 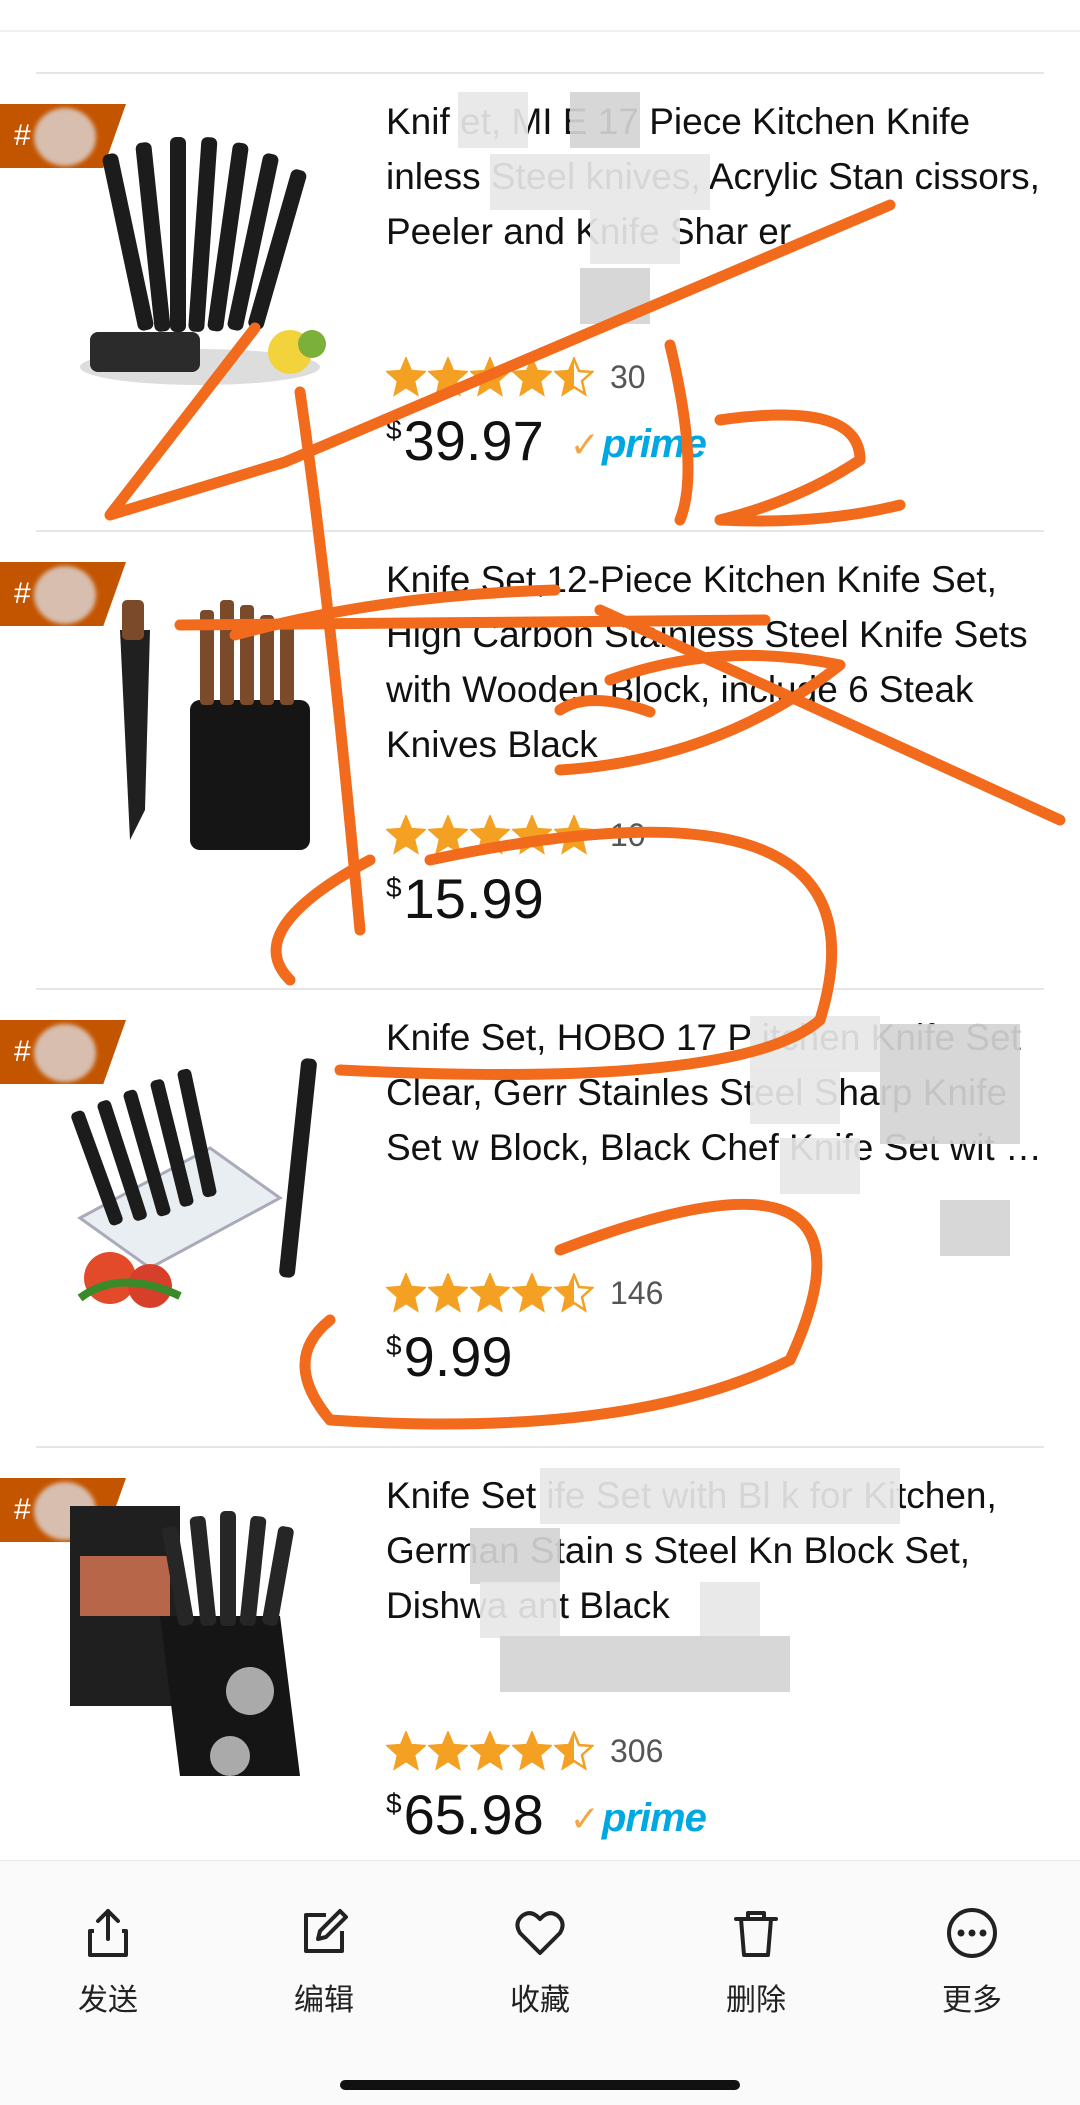 What do you see at coordinates (636, 1293) in the screenshot?
I see `review-count: 146` at bounding box center [636, 1293].